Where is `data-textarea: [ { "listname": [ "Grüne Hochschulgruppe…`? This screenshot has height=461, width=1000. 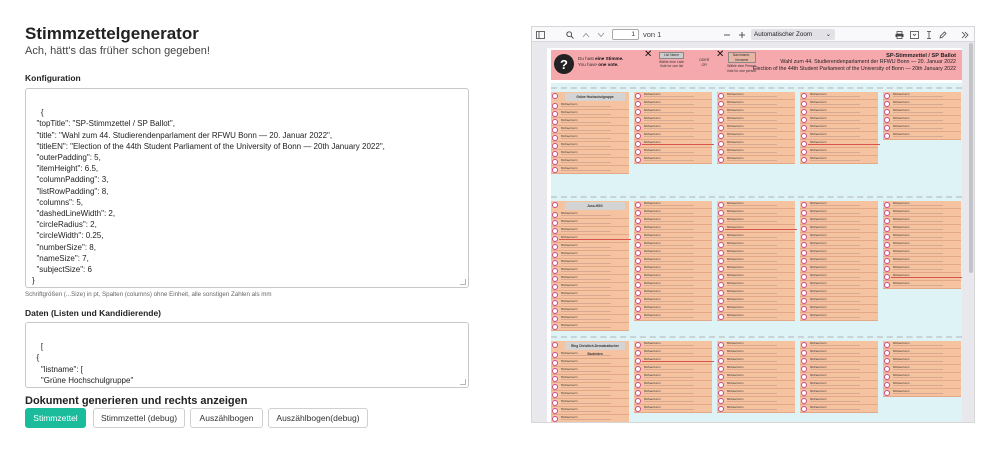 data-textarea: [ { "listname": [ "Grüne Hochschulgruppe… is located at coordinates (247, 355).